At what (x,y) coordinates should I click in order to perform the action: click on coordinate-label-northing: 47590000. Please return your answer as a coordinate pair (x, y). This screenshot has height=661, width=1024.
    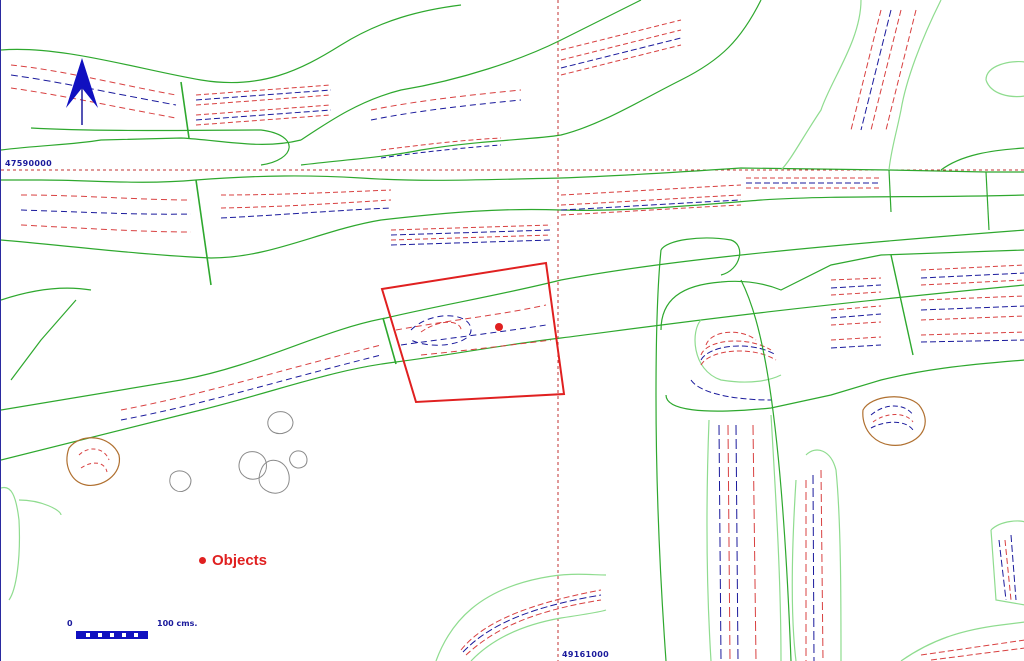
    Looking at the image, I should click on (28, 163).